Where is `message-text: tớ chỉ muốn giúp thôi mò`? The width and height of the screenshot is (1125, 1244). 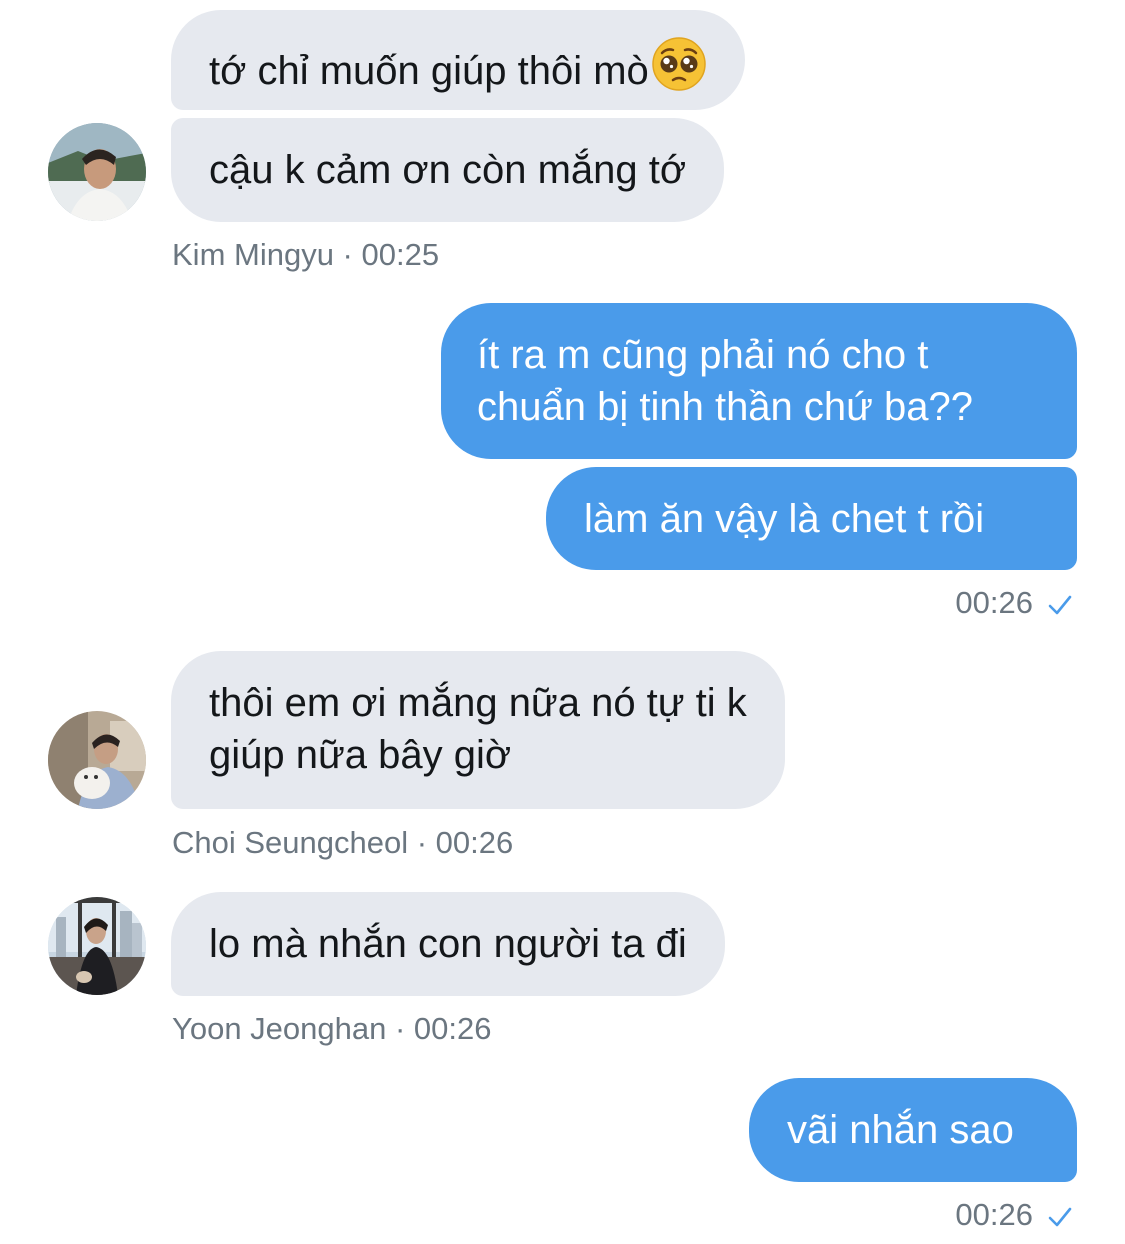 message-text: tớ chỉ muốn giúp thôi mò is located at coordinates (429, 71).